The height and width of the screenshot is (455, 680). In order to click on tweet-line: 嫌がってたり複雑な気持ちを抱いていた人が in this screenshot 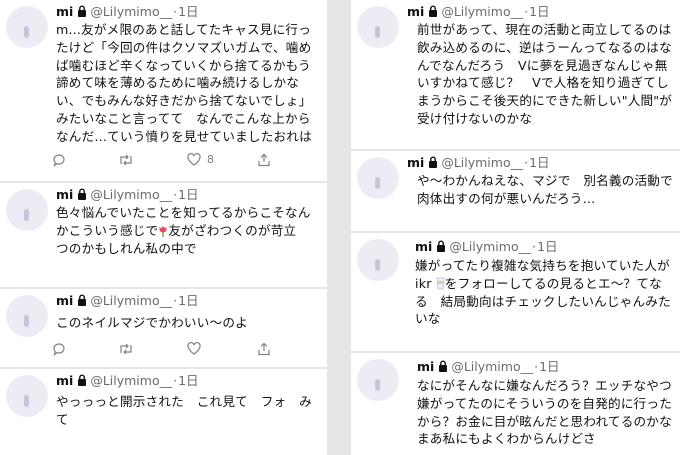, I will do `click(542, 265)`.